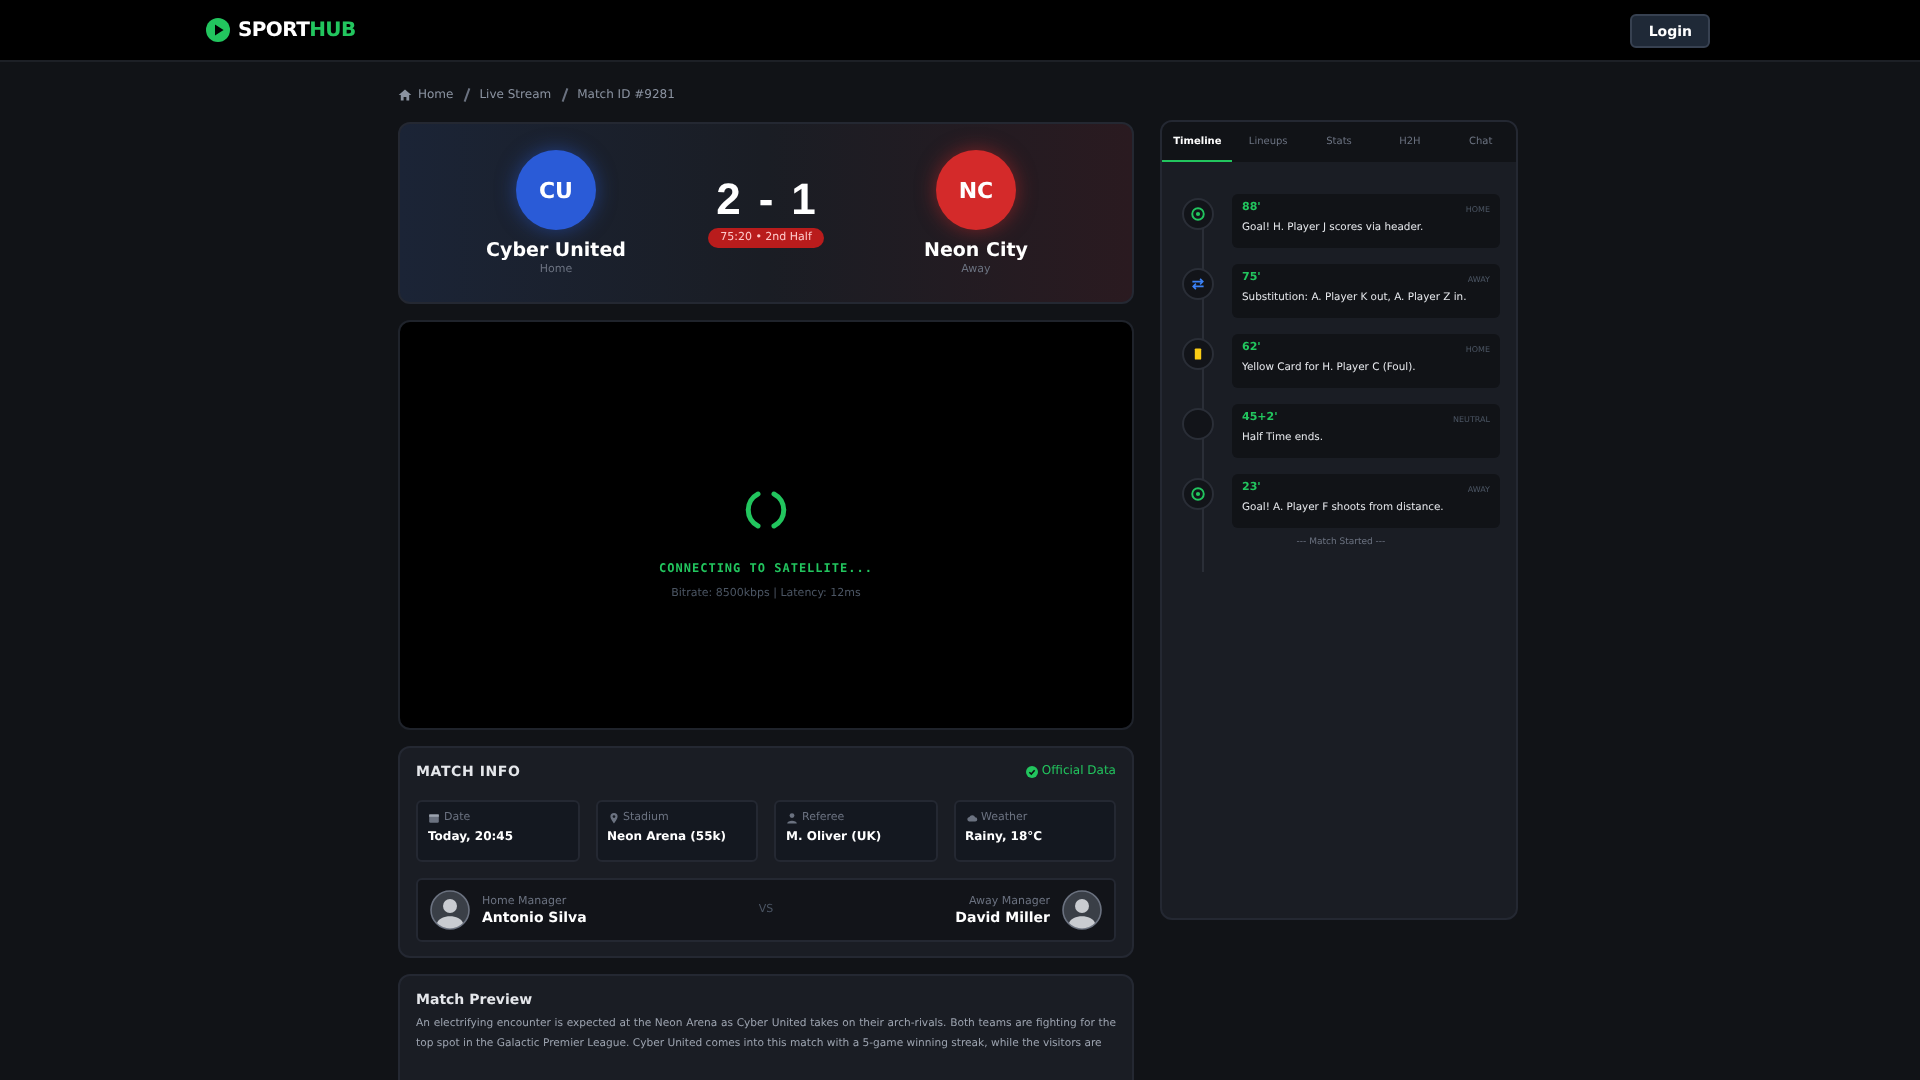 The width and height of the screenshot is (1920, 1080). I want to click on away-score: 1, so click(803, 200).